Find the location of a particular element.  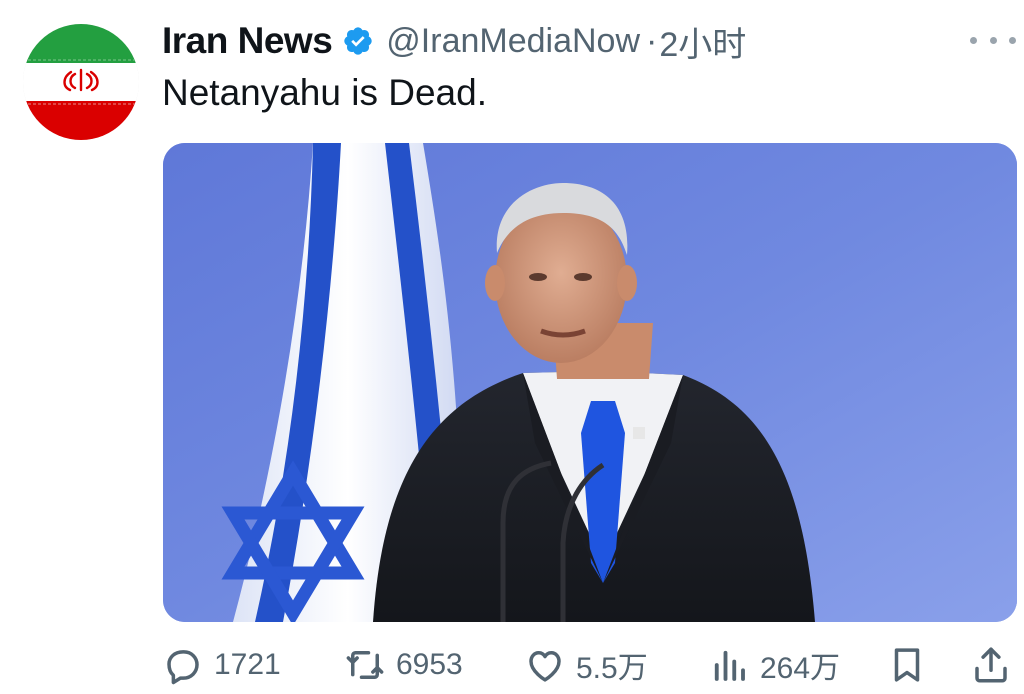

more-options-button is located at coordinates (993, 40).